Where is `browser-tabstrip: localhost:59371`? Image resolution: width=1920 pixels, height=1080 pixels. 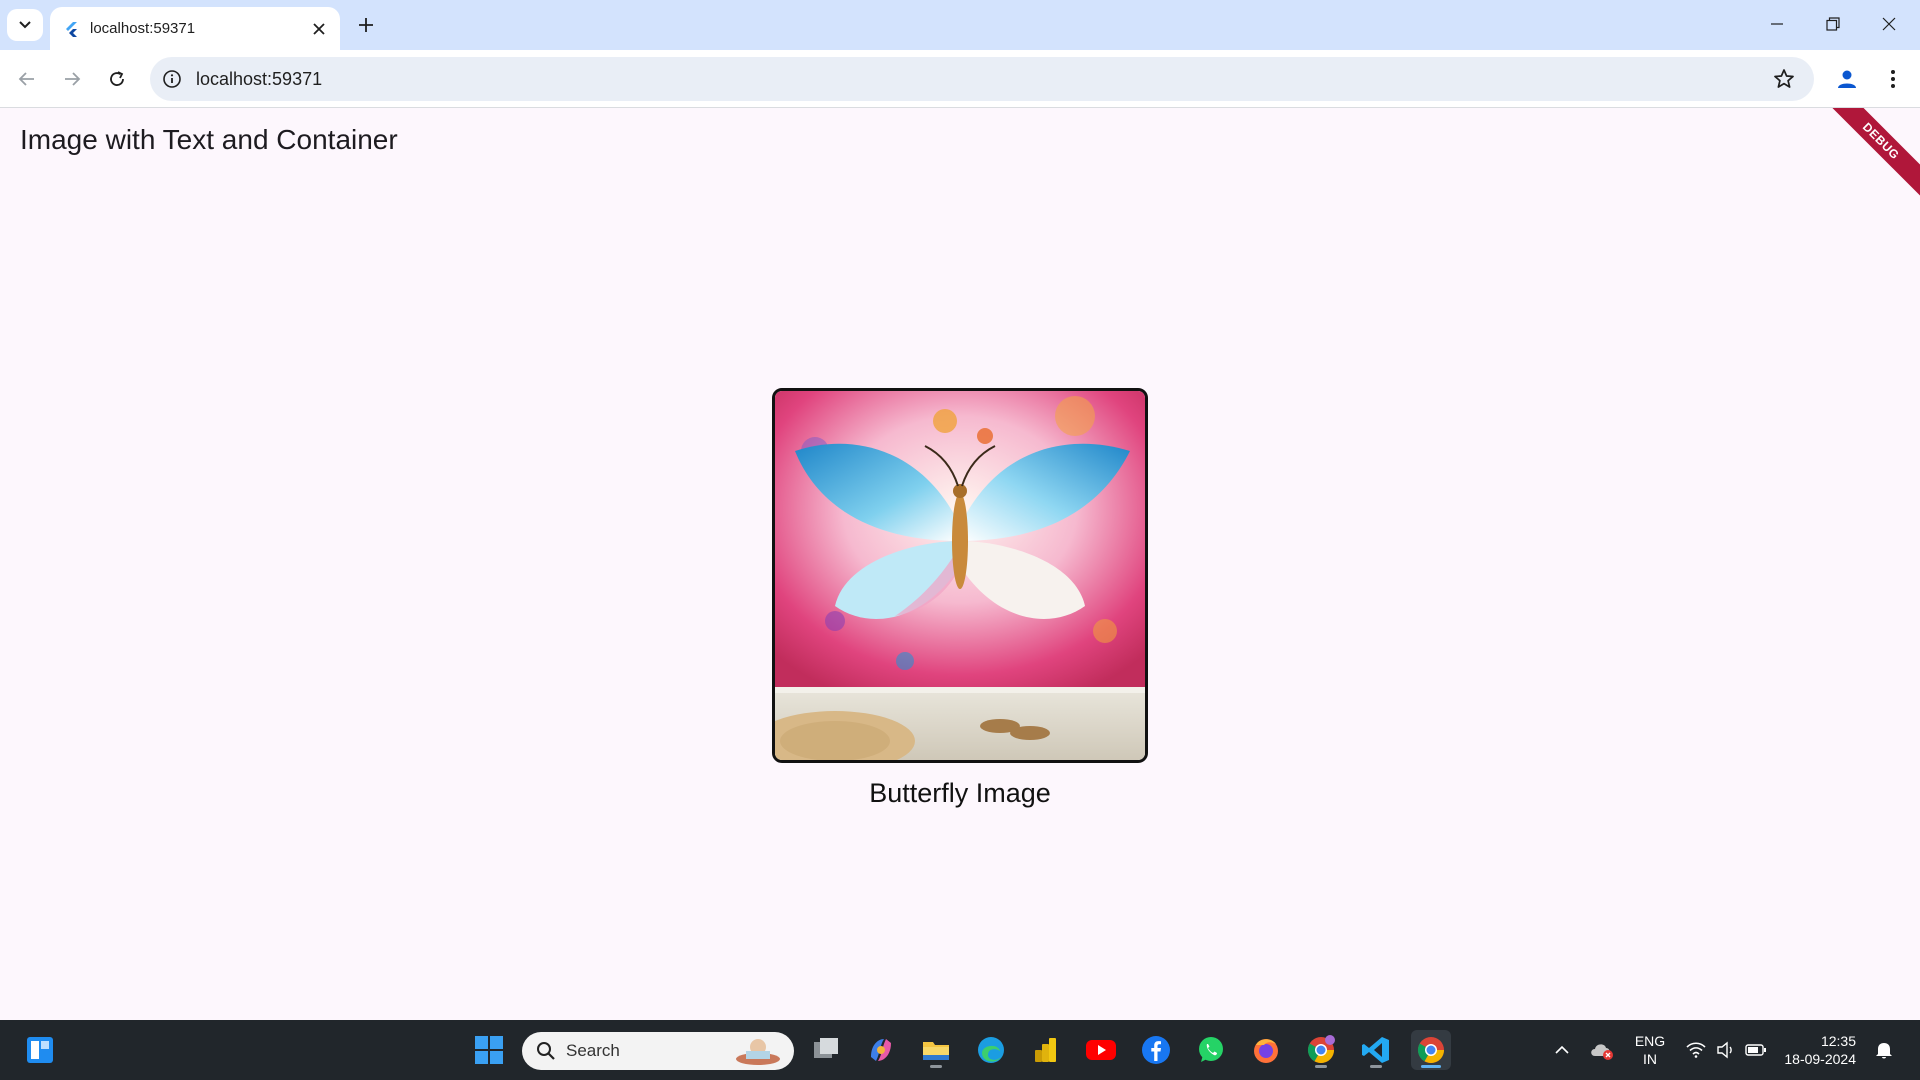
browser-tabstrip: localhost:59371 is located at coordinates (960, 25).